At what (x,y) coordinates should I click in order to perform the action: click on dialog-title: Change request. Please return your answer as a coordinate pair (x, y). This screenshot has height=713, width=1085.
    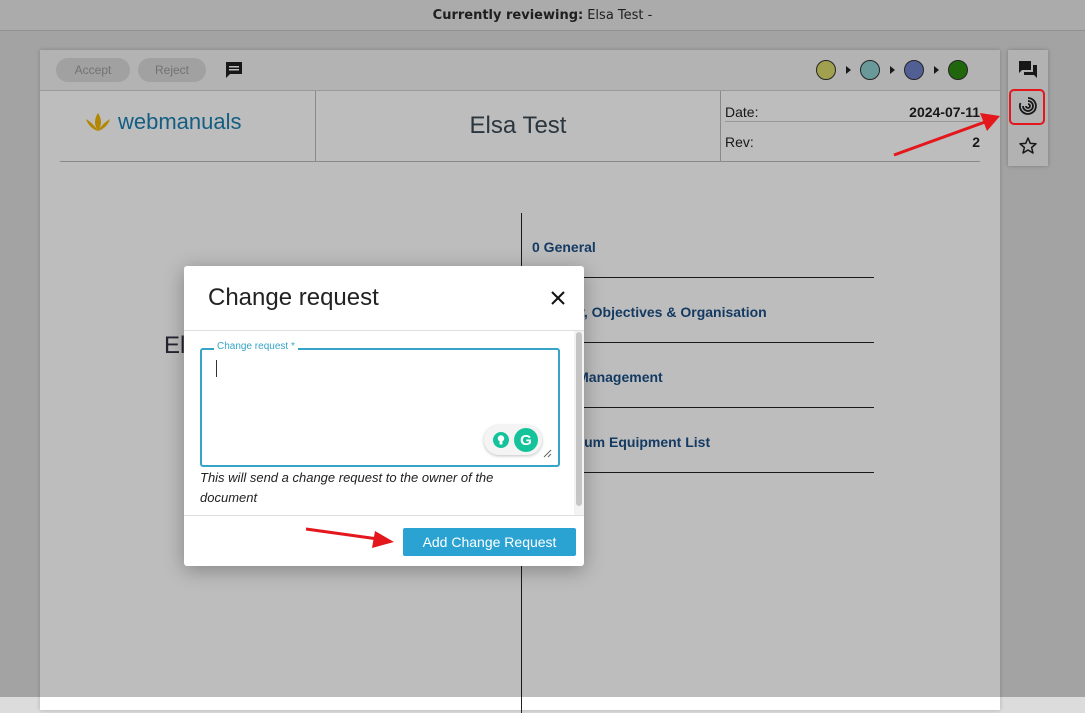
    Looking at the image, I should click on (293, 297).